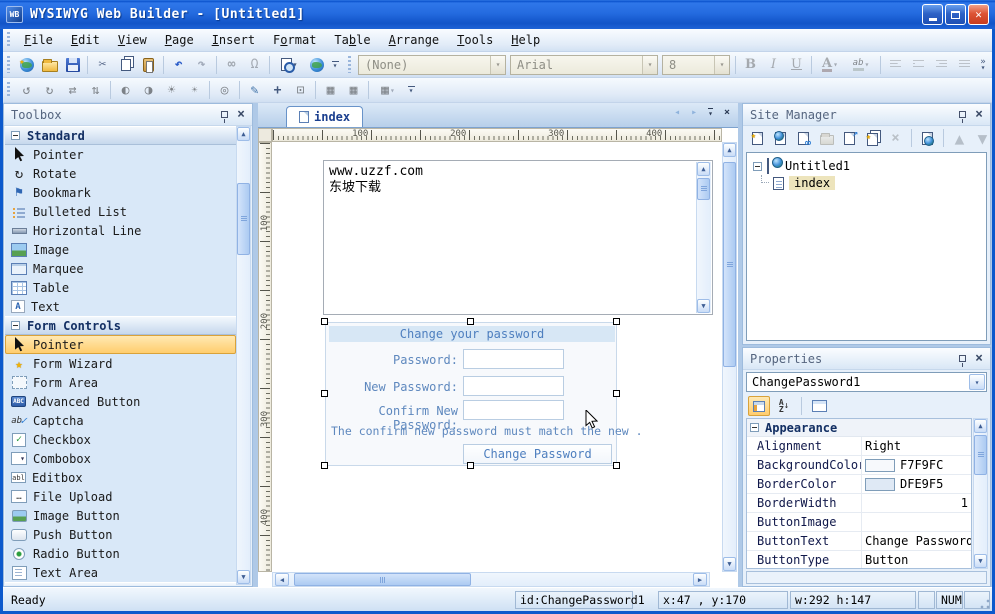 The width and height of the screenshot is (995, 614). Describe the element at coordinates (120, 583) in the screenshot. I see `toolbox-section-next` at that location.